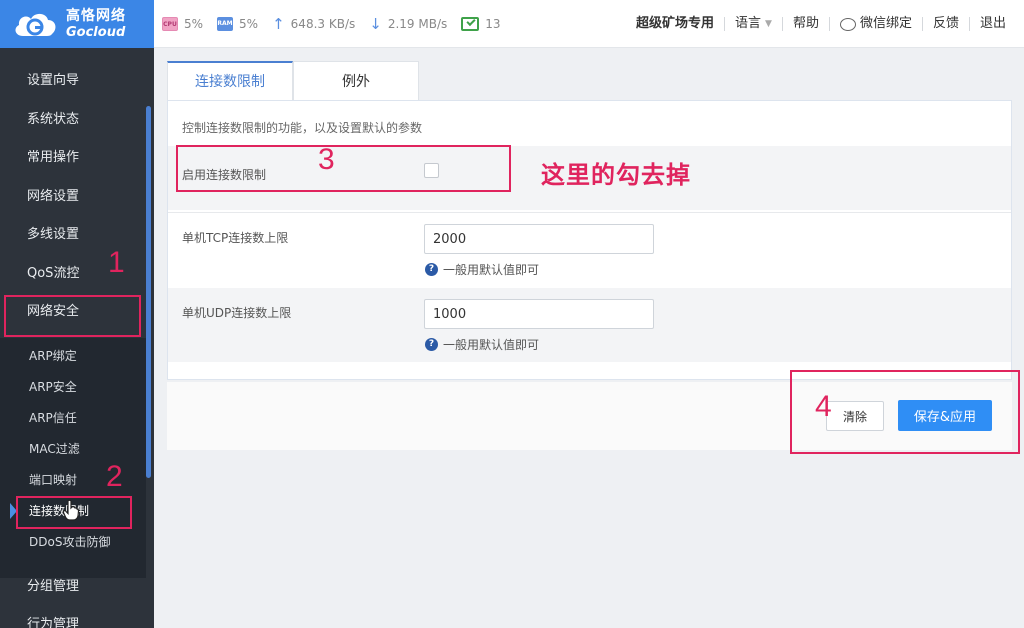 This screenshot has height=628, width=1024. I want to click on wechat-bind-link: 微信绑定, so click(875, 23).